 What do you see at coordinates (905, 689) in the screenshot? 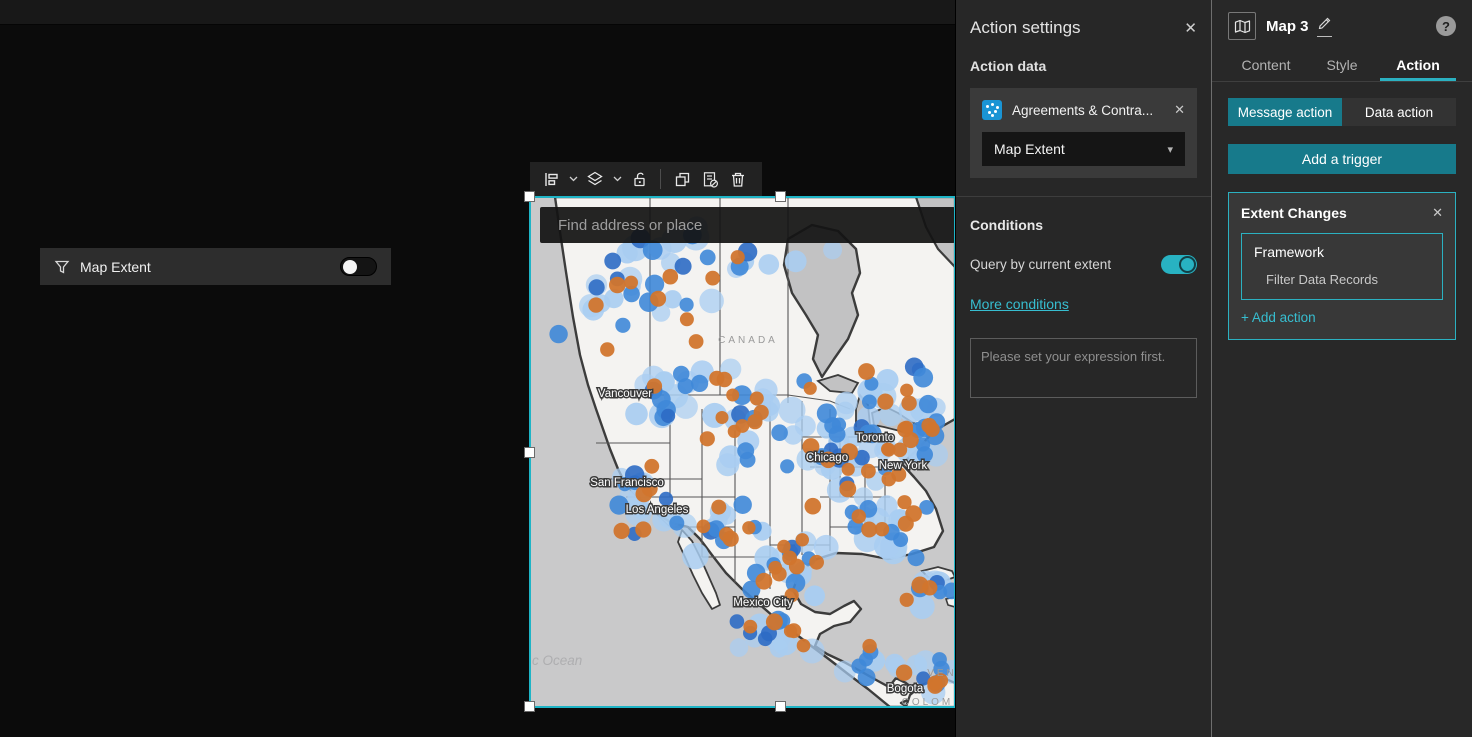
I see `city-label: Bogota` at bounding box center [905, 689].